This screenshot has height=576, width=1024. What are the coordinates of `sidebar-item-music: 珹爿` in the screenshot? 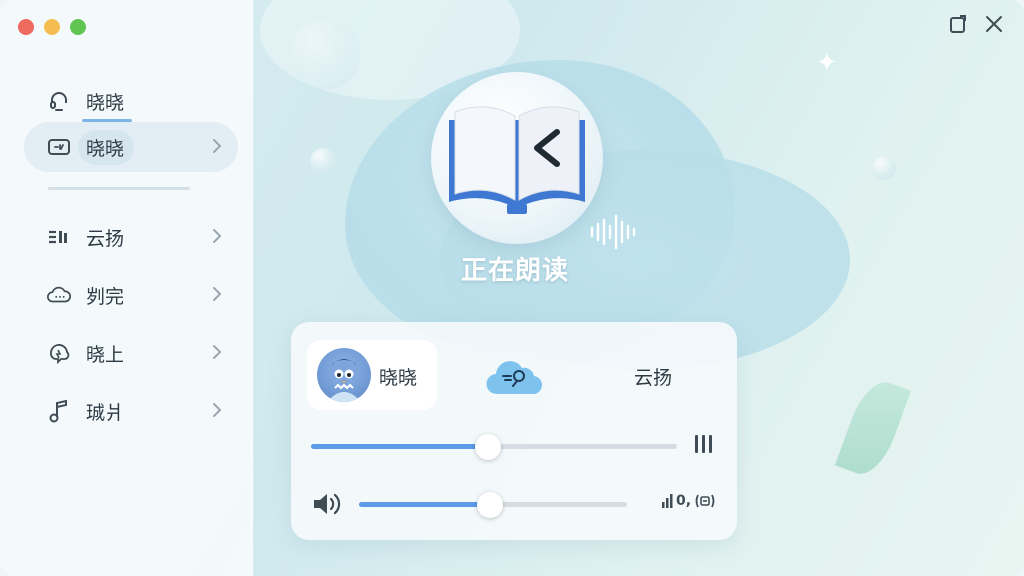 It's located at (131, 411).